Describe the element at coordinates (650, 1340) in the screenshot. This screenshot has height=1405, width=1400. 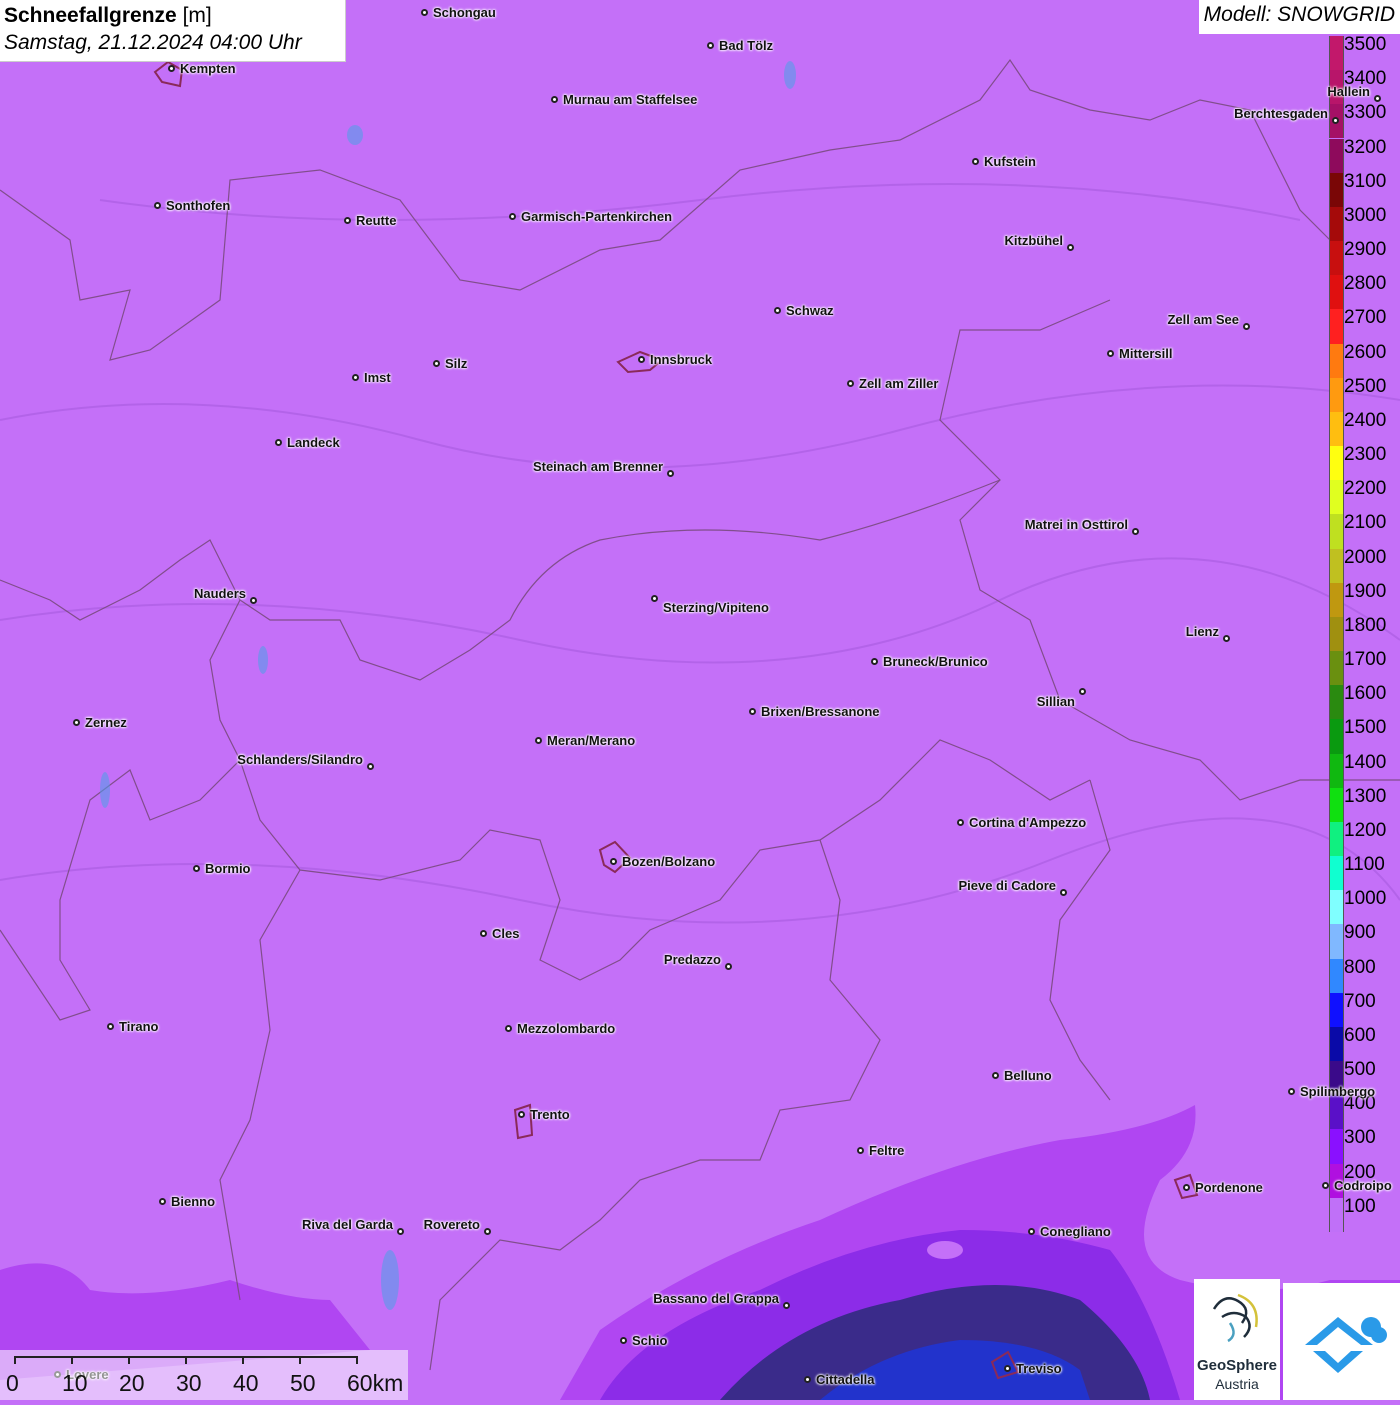
I see `city-label: Schio` at that location.